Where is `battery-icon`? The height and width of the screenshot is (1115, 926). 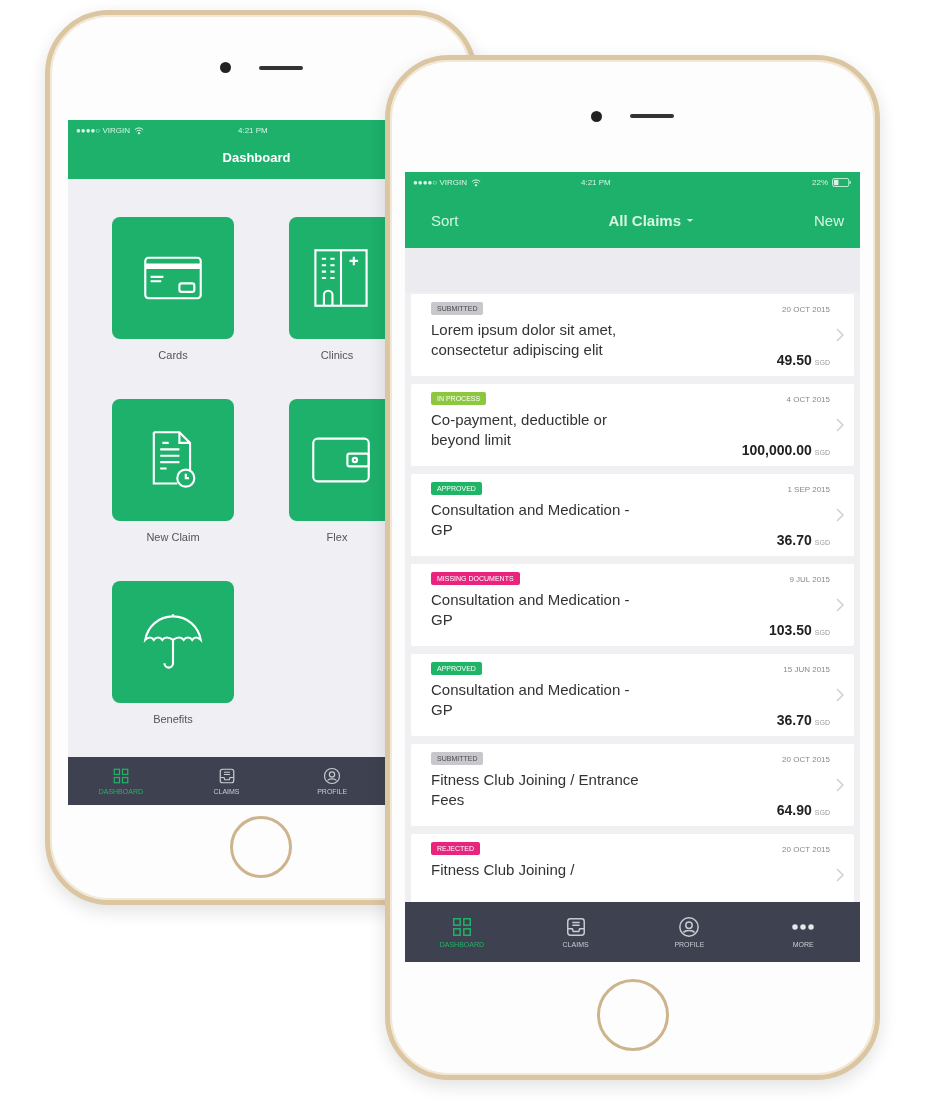
battery-icon is located at coordinates (842, 182).